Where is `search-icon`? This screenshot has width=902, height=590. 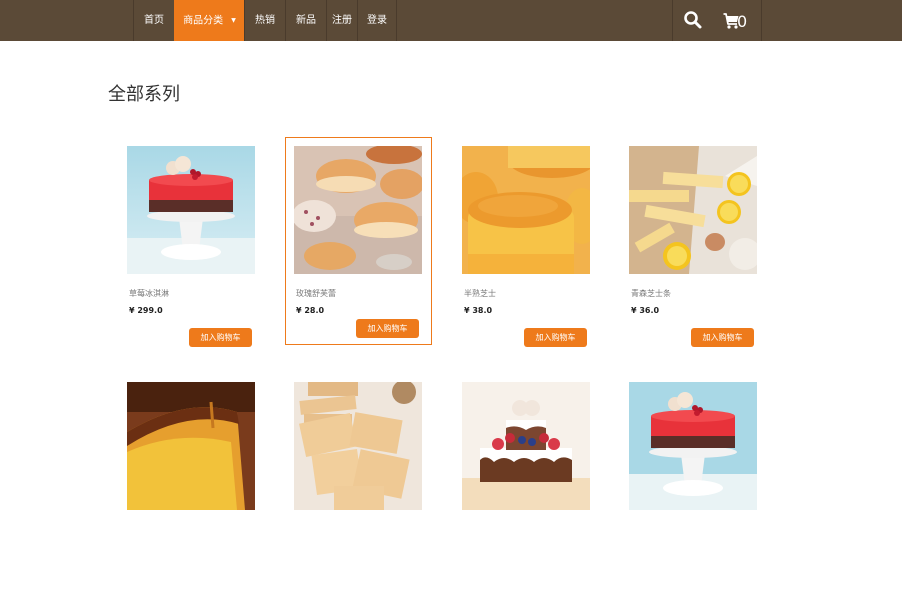
search-icon is located at coordinates (693, 20).